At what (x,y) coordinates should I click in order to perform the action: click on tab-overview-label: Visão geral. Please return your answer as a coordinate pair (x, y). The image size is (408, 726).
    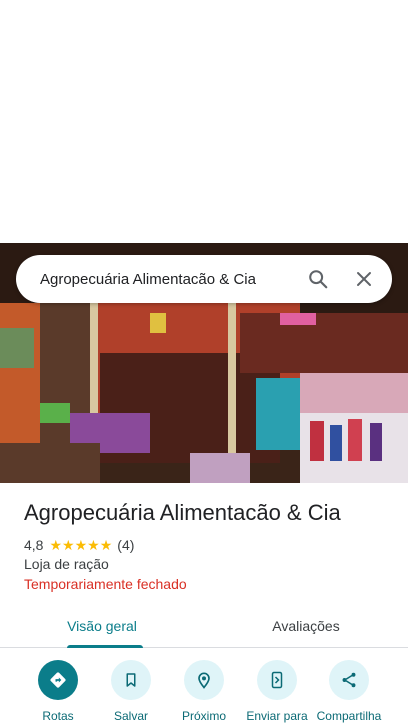
    Looking at the image, I should click on (102, 625).